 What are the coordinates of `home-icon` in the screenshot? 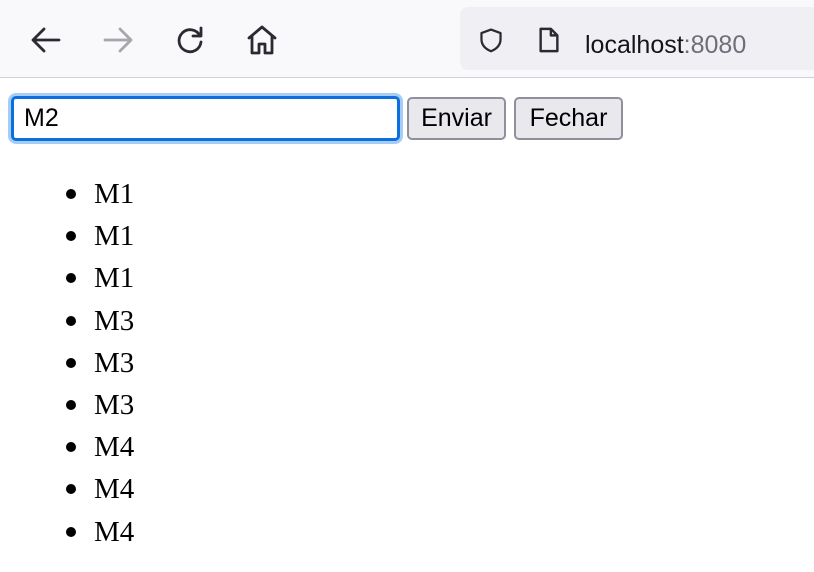 It's located at (262, 40).